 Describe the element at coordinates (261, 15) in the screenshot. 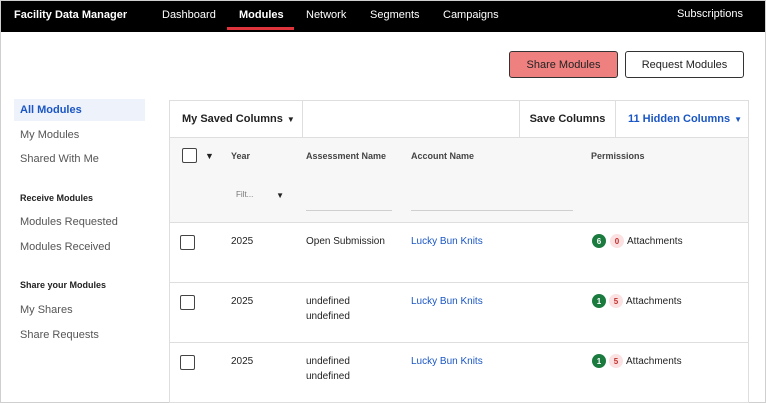

I see `nav-modules: Modules` at that location.